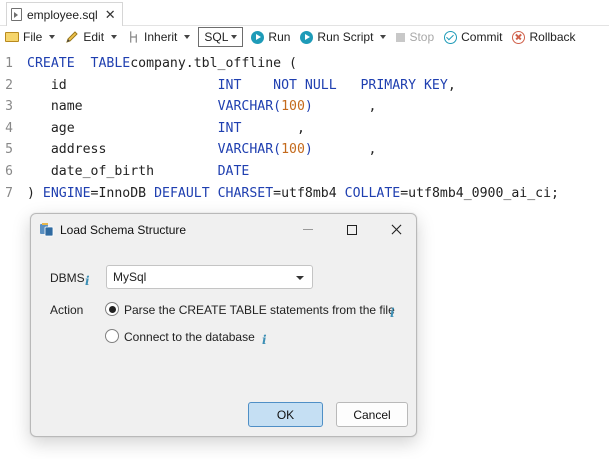  What do you see at coordinates (122, 107) in the screenshot?
I see `sql-text: name` at bounding box center [122, 107].